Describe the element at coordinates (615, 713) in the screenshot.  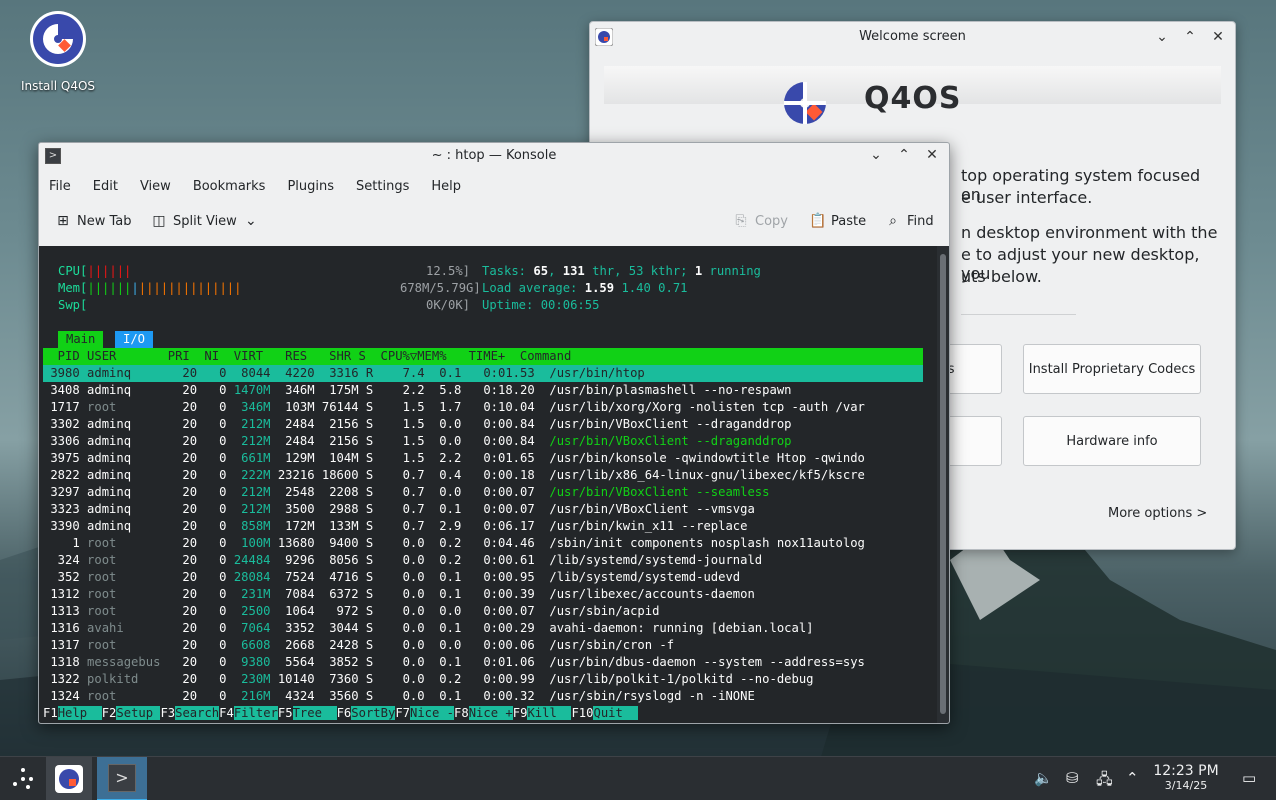
I see `fkey-label: Quit` at that location.